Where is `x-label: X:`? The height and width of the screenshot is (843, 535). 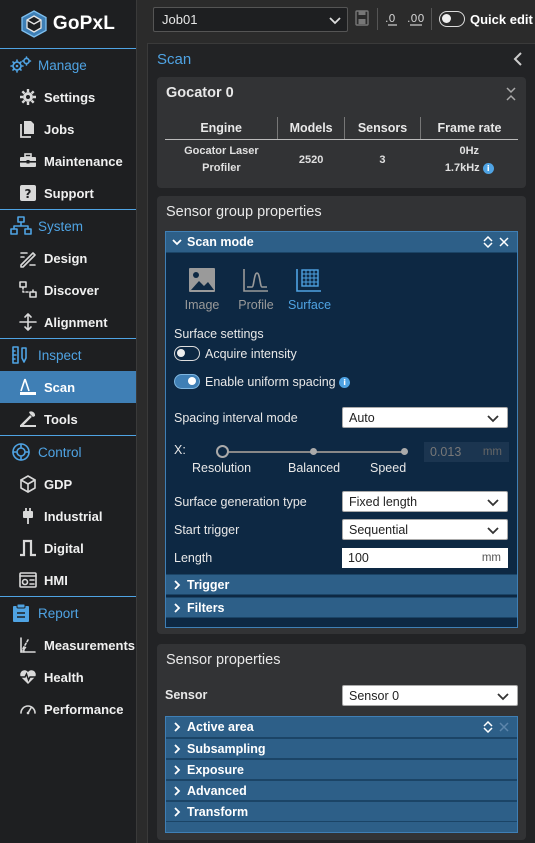 x-label: X: is located at coordinates (180, 450).